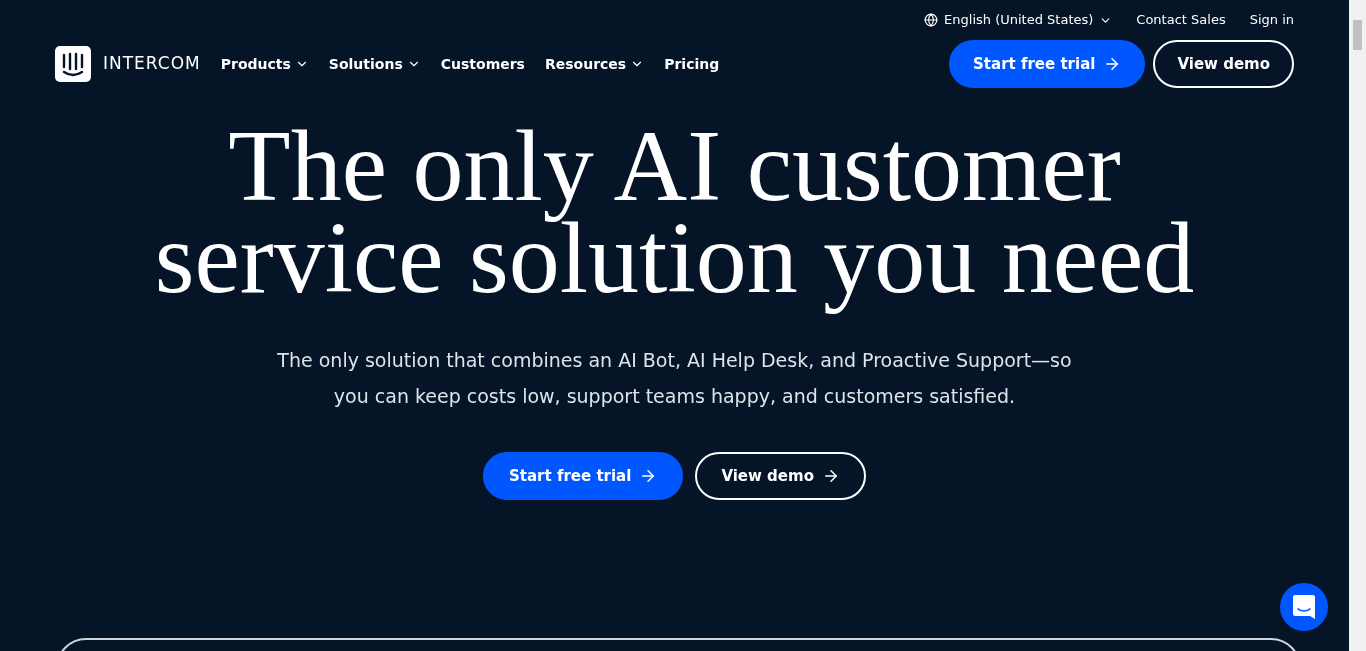 This screenshot has height=651, width=1366. I want to click on globe-icon, so click(931, 20).